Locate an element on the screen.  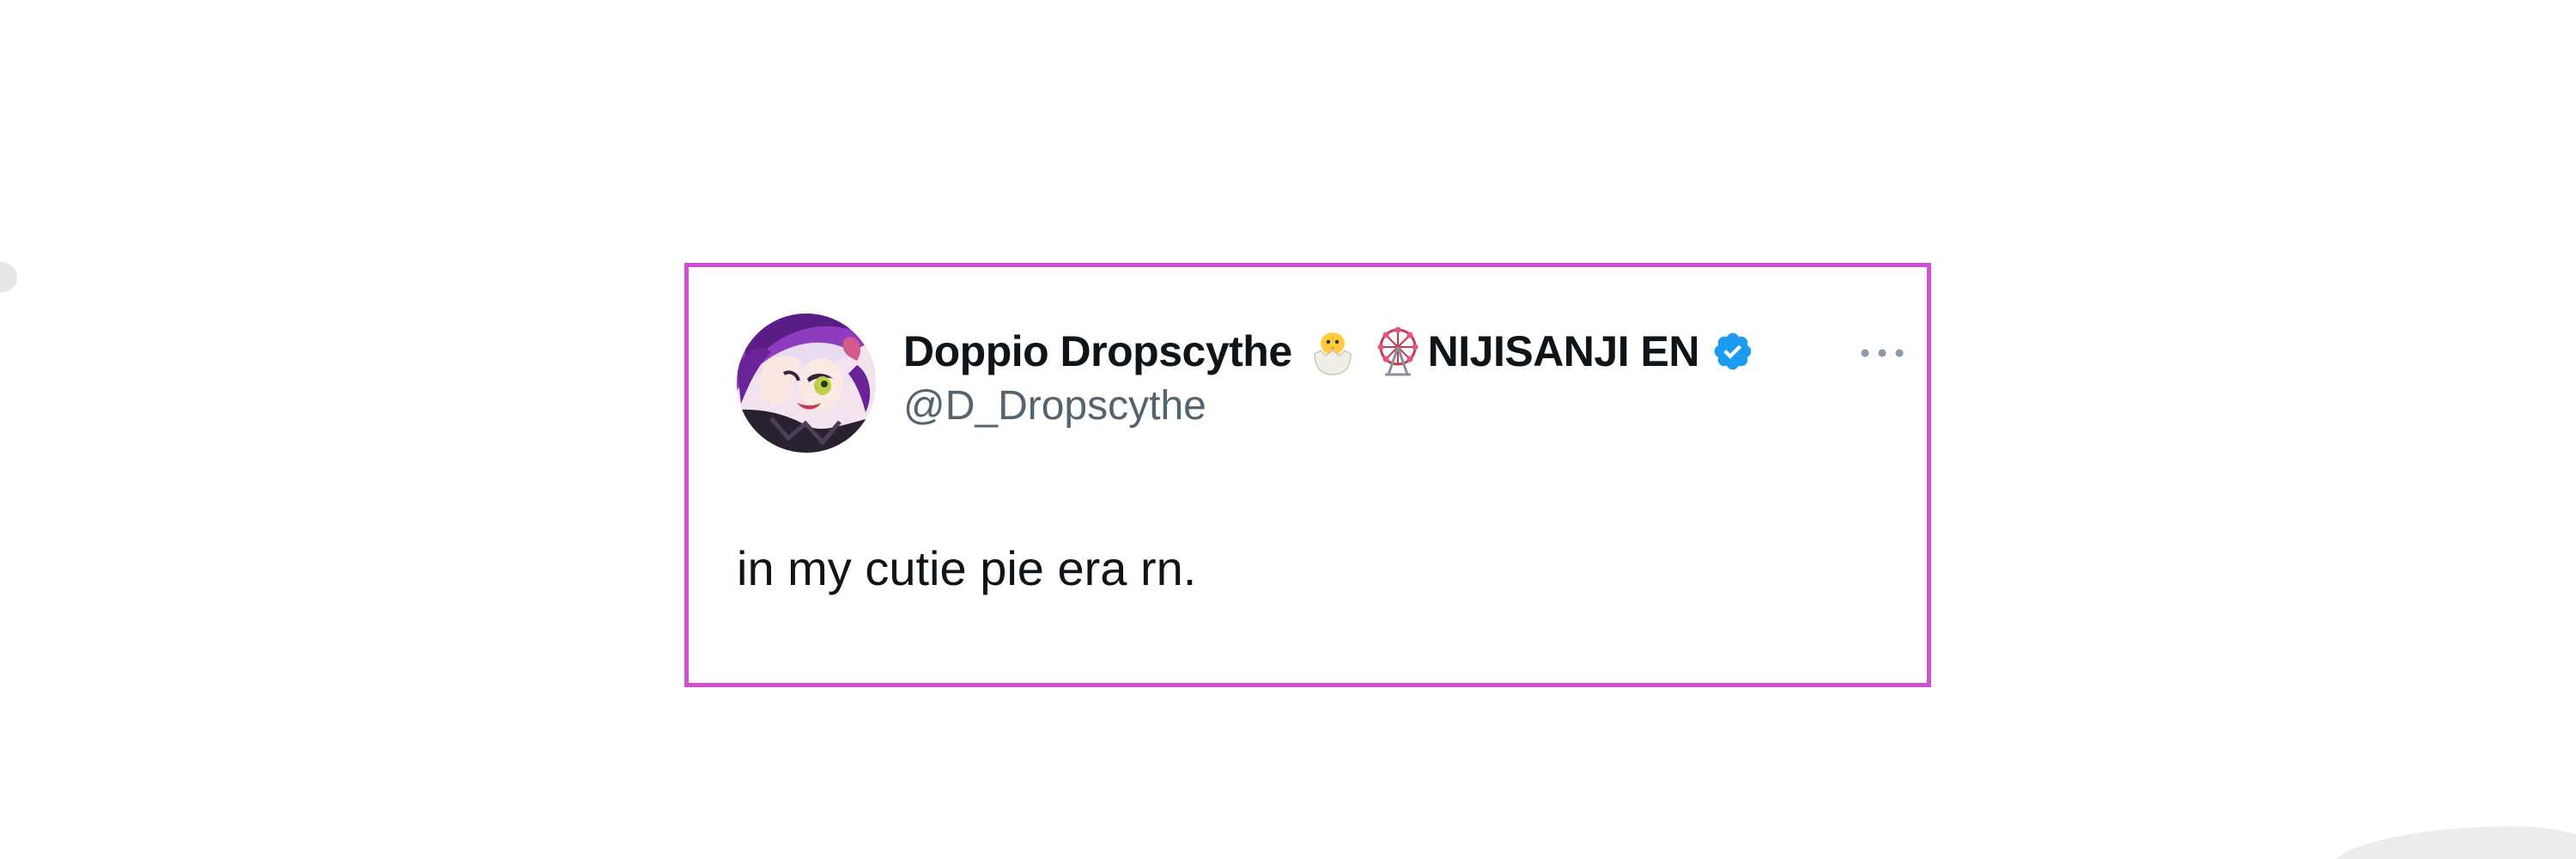
anime-avatar-image is located at coordinates (806, 384).